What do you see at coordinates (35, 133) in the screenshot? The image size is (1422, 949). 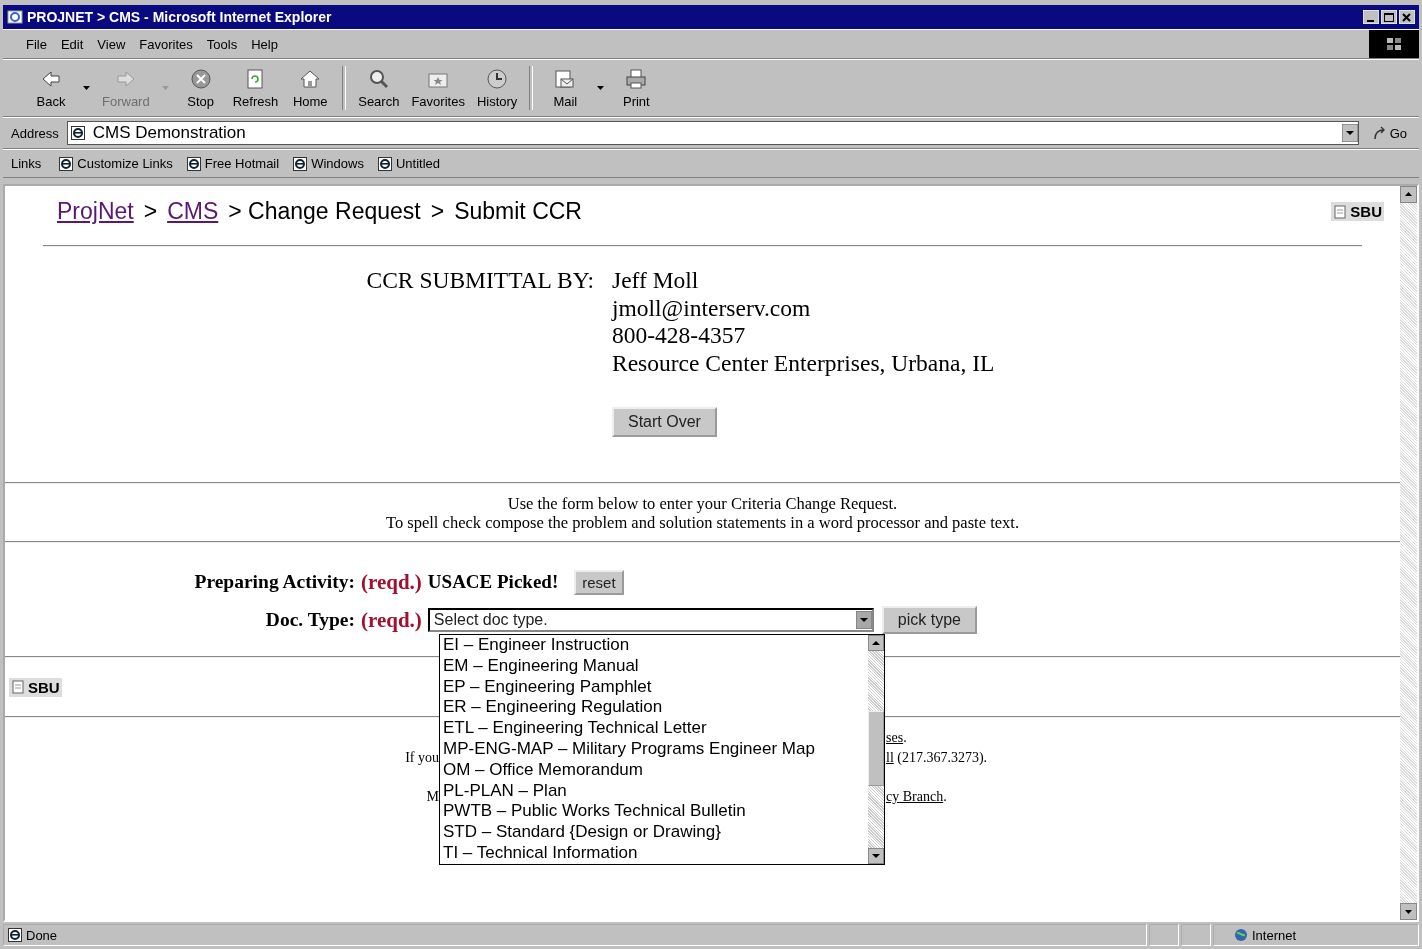 I see `address-label: Address` at bounding box center [35, 133].